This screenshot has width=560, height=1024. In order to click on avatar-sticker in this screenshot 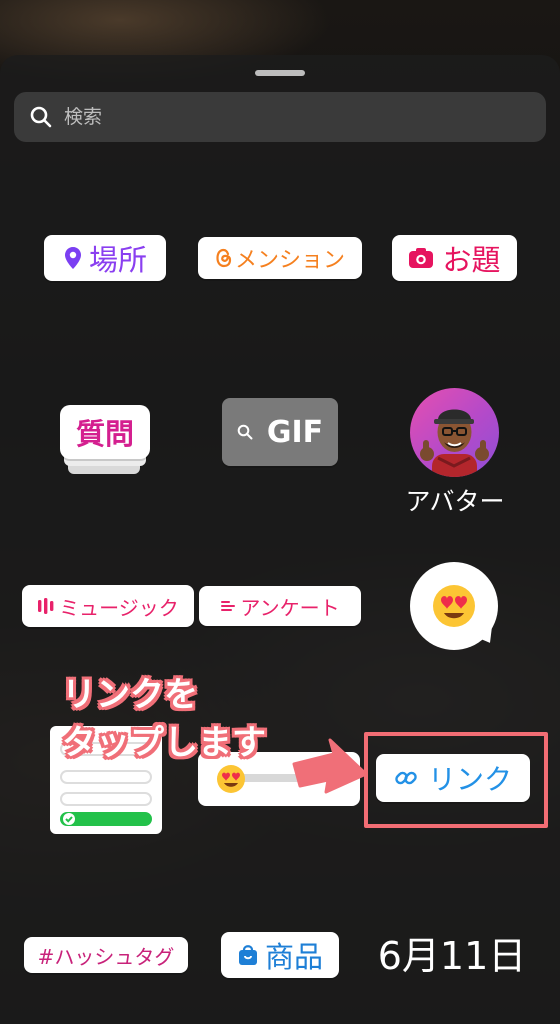, I will do `click(454, 432)`.